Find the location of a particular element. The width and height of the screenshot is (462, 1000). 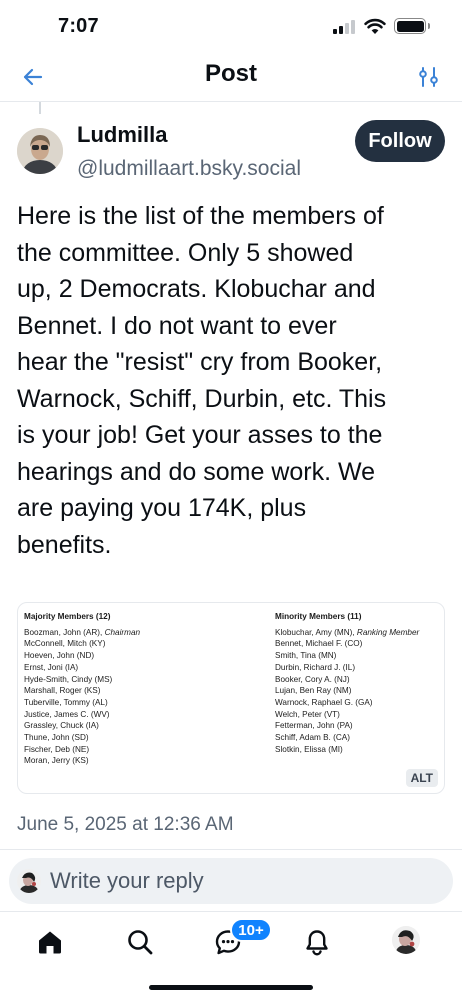

post-text-line: is your job! Get your asses to the is located at coordinates (200, 435).